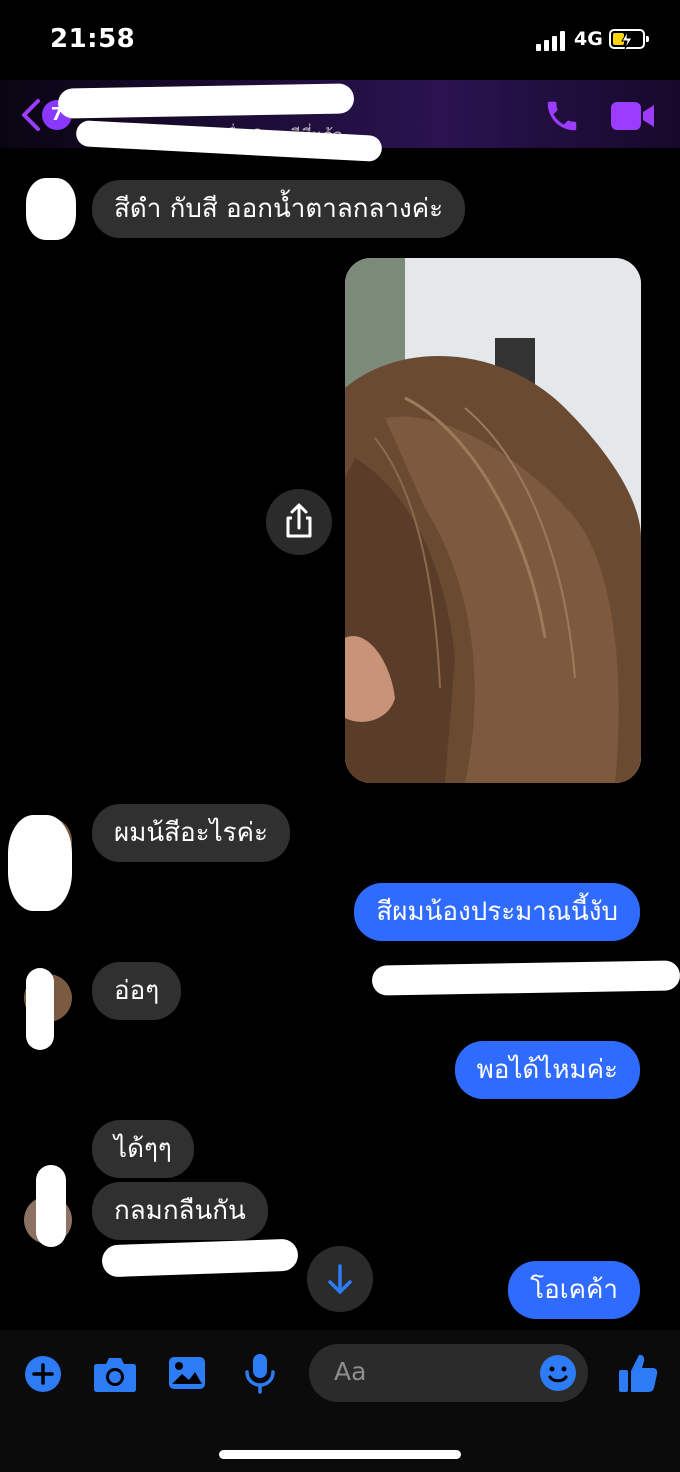  Describe the element at coordinates (187, 1373) in the screenshot. I see `gallery-icon` at that location.